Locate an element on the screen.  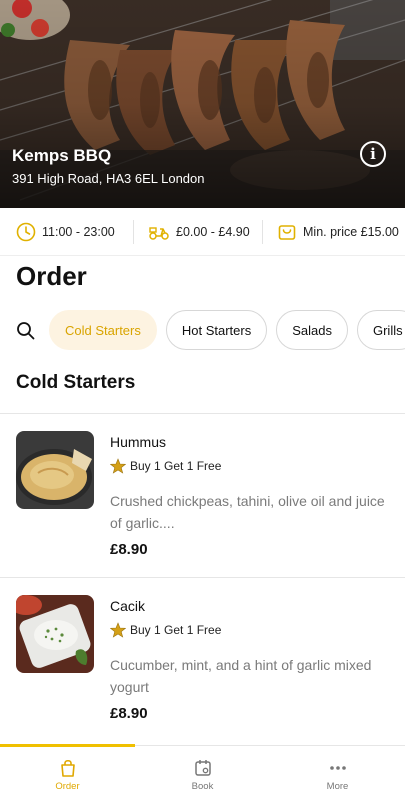
nav-tab-book: Book is located at coordinates (202, 773).